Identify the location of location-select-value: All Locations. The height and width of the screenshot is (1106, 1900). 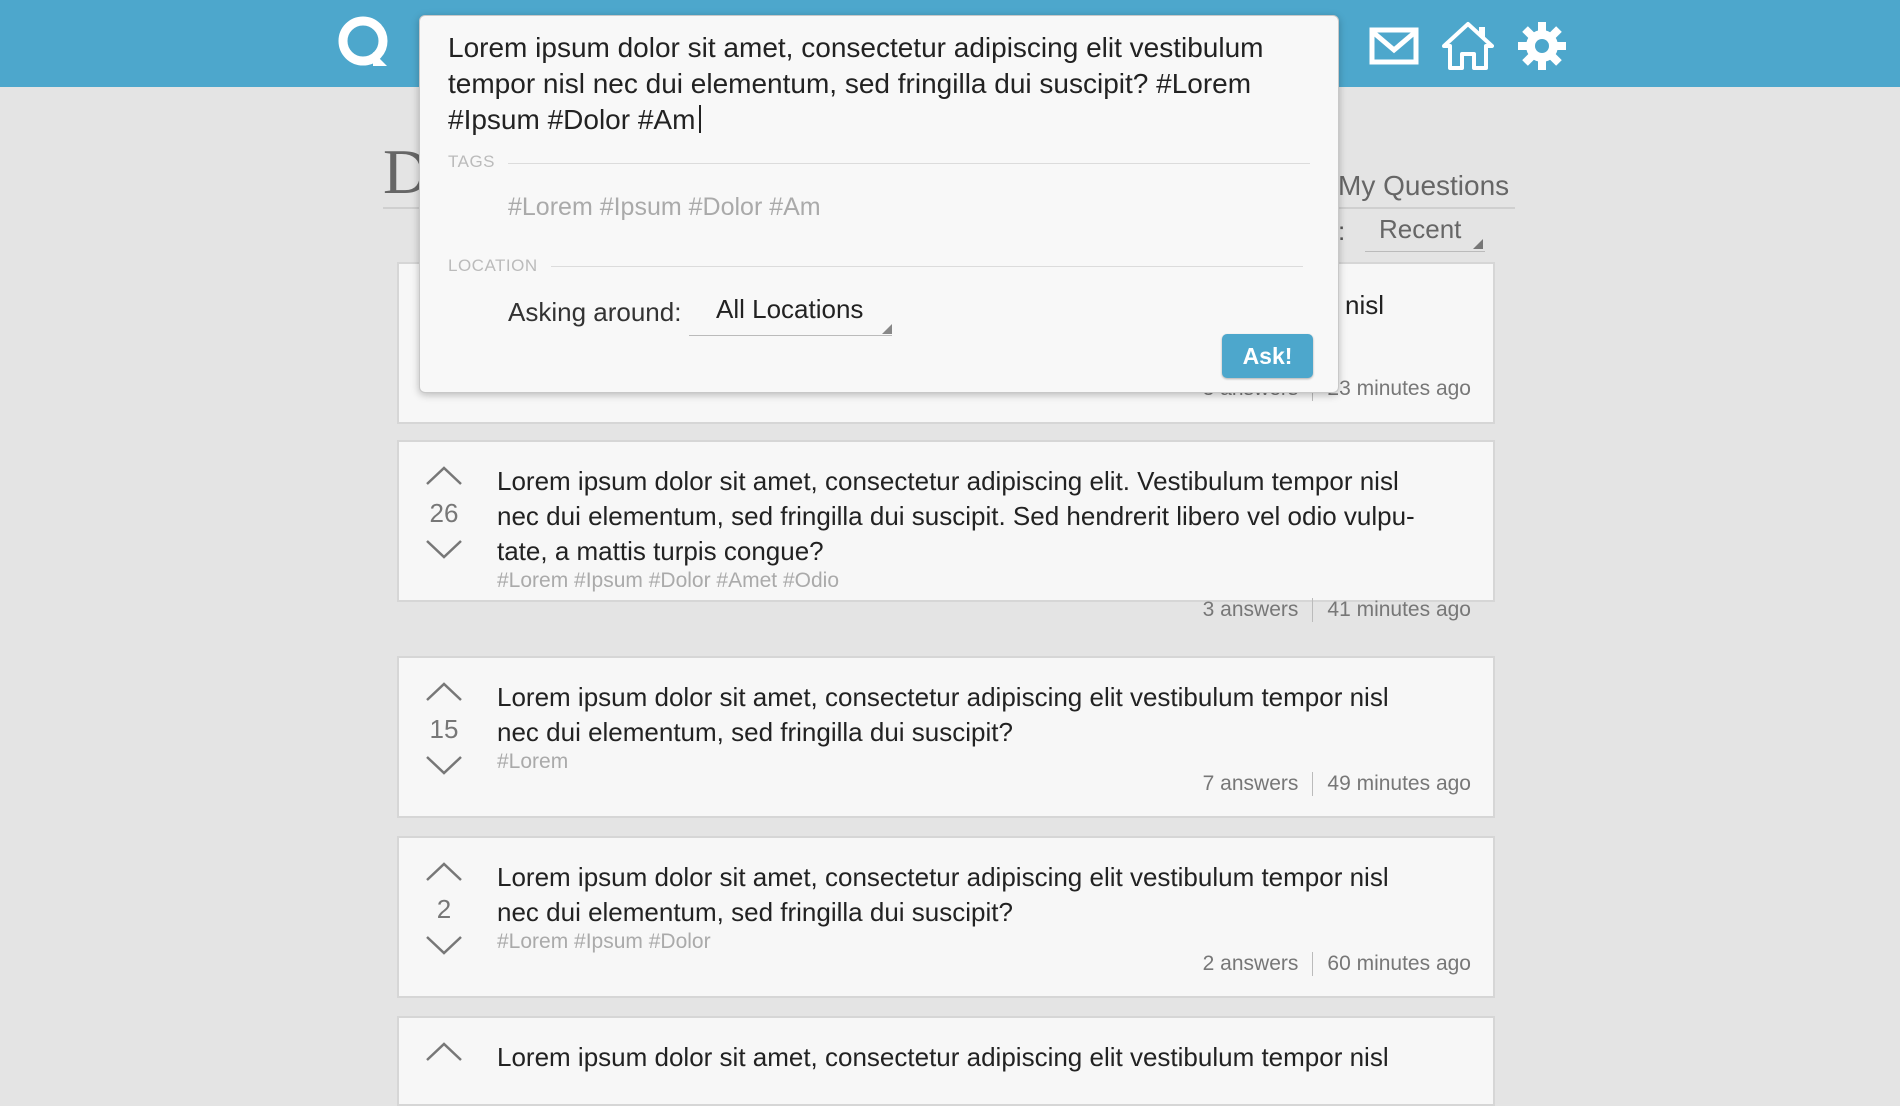
(790, 309).